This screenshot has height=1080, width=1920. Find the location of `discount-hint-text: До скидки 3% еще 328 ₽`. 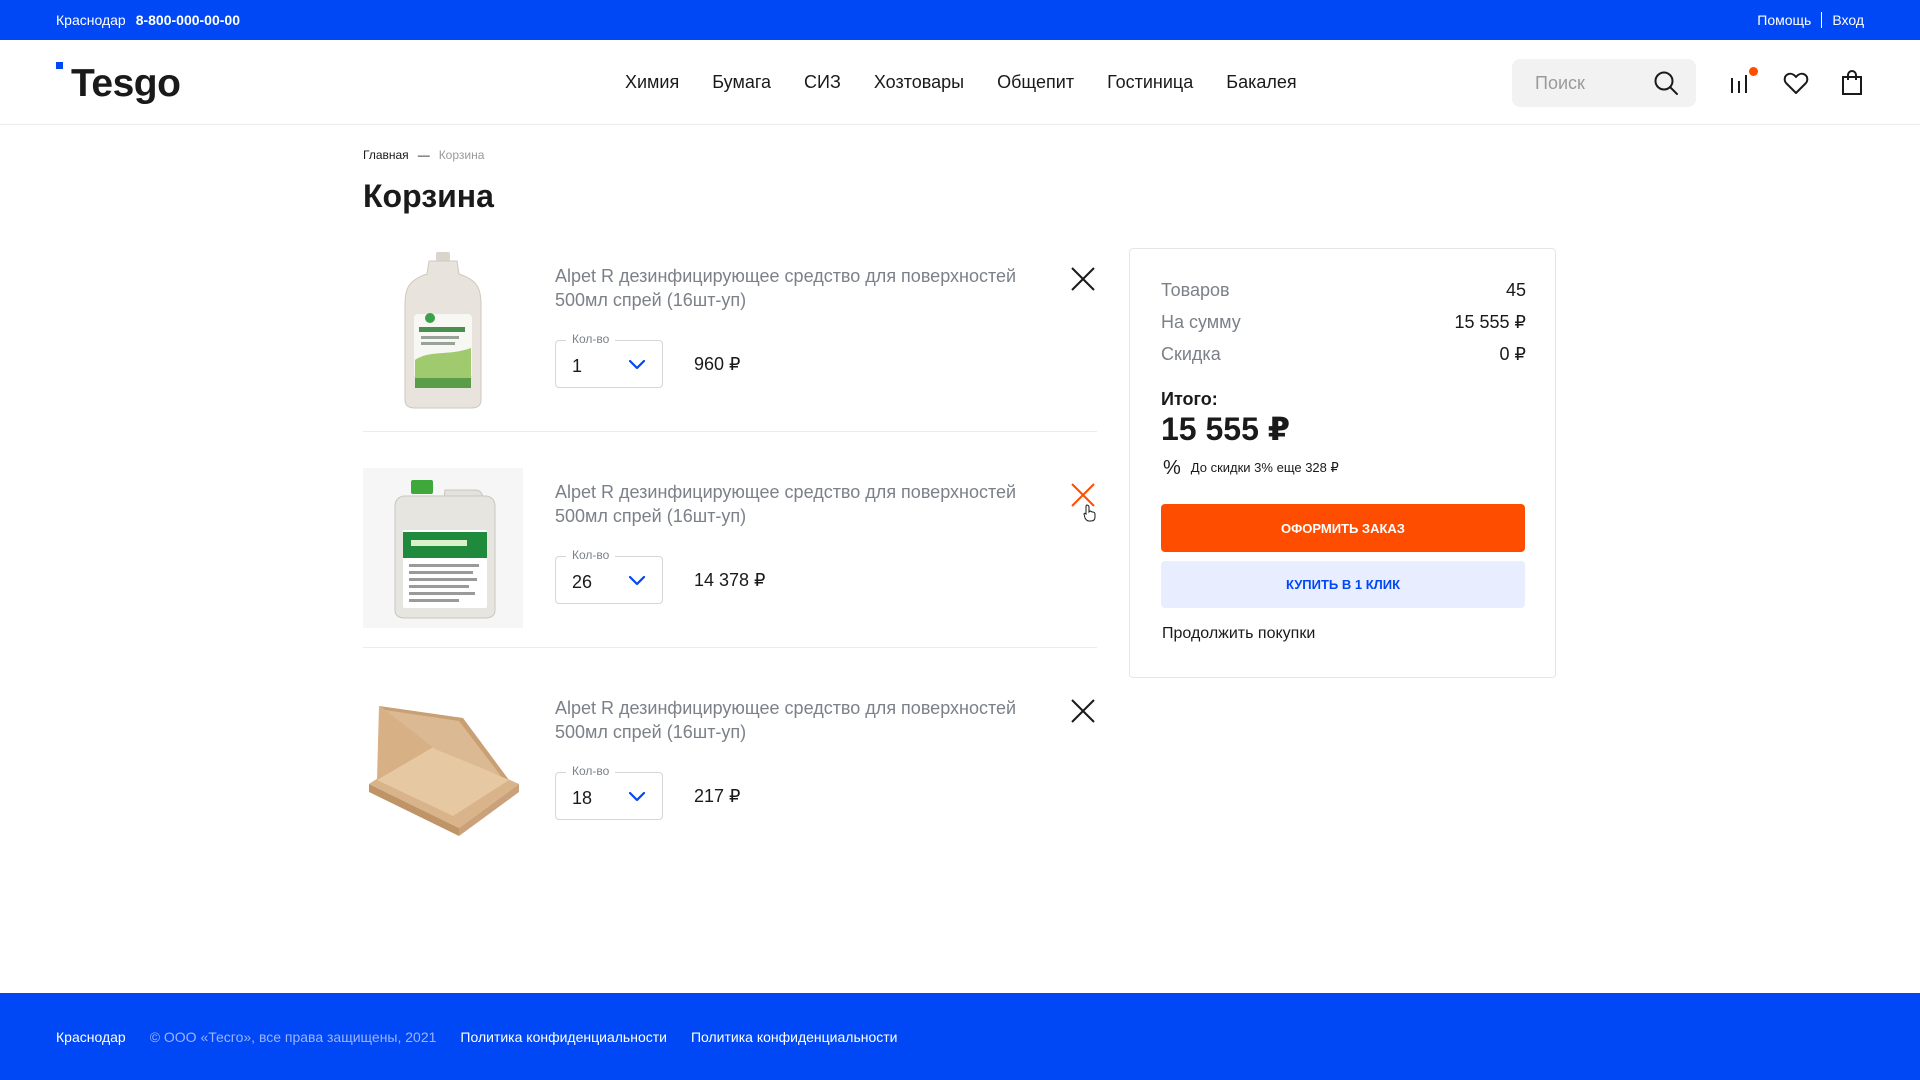

discount-hint-text: До скидки 3% еще 328 ₽ is located at coordinates (1264, 467).